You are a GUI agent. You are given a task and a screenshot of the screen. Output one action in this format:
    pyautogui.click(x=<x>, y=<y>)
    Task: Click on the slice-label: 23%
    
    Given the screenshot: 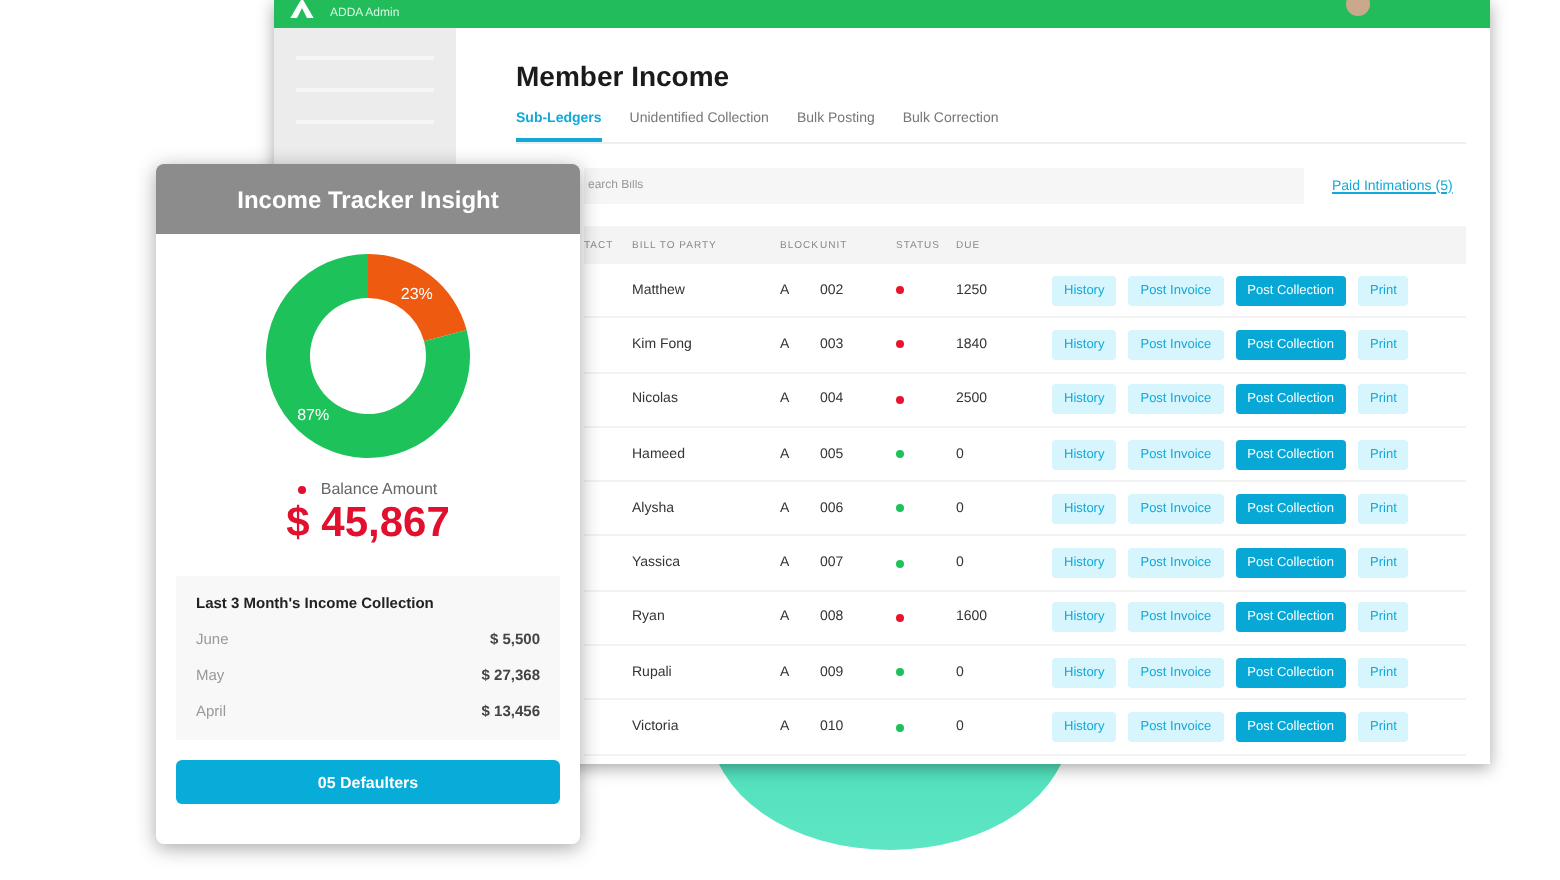 What is the action you would take?
    pyautogui.click(x=416, y=293)
    